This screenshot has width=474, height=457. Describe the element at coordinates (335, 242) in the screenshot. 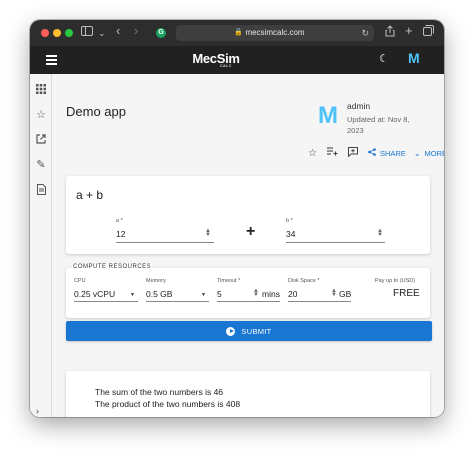

I see `b-input-underline` at that location.